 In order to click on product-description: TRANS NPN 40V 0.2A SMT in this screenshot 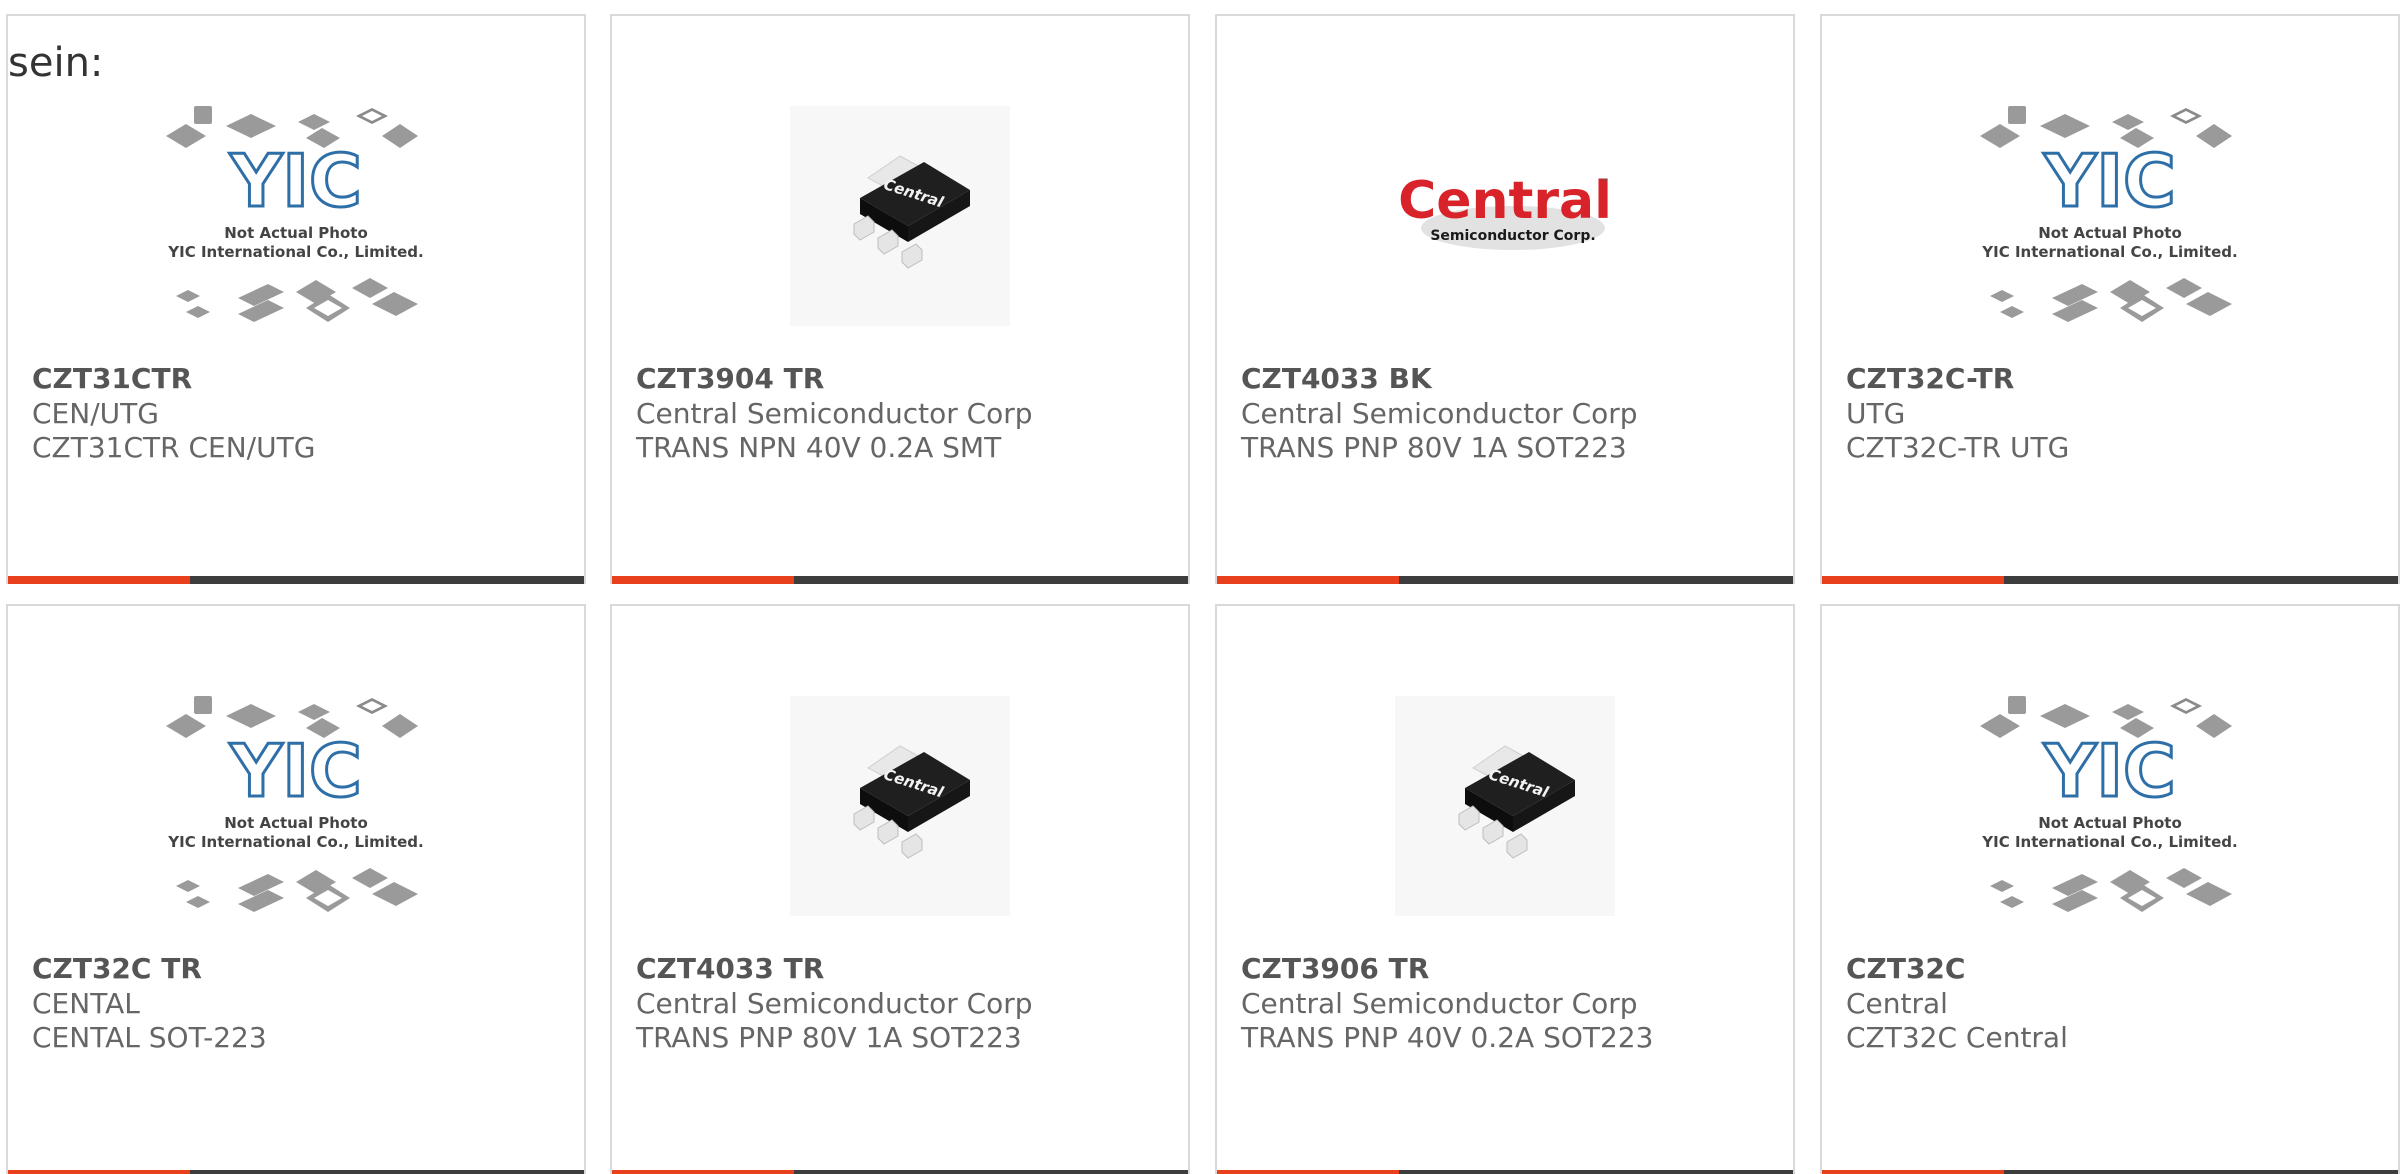, I will do `click(819, 447)`.